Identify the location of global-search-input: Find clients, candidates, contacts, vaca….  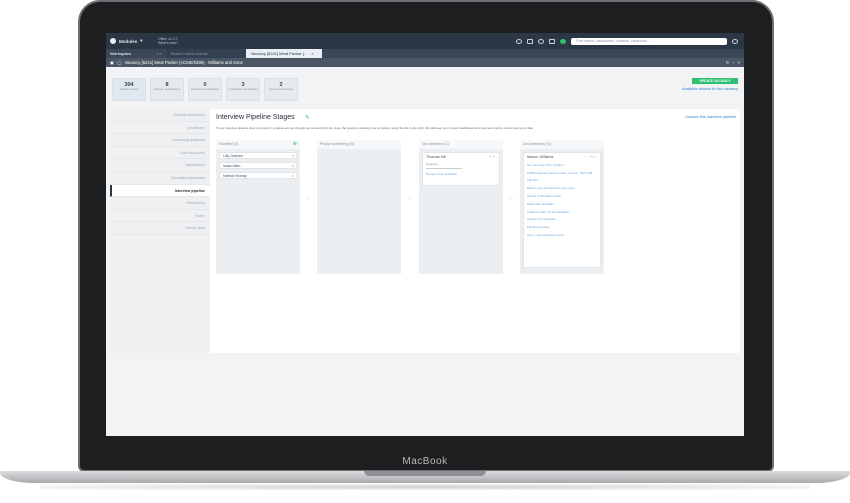
(649, 41).